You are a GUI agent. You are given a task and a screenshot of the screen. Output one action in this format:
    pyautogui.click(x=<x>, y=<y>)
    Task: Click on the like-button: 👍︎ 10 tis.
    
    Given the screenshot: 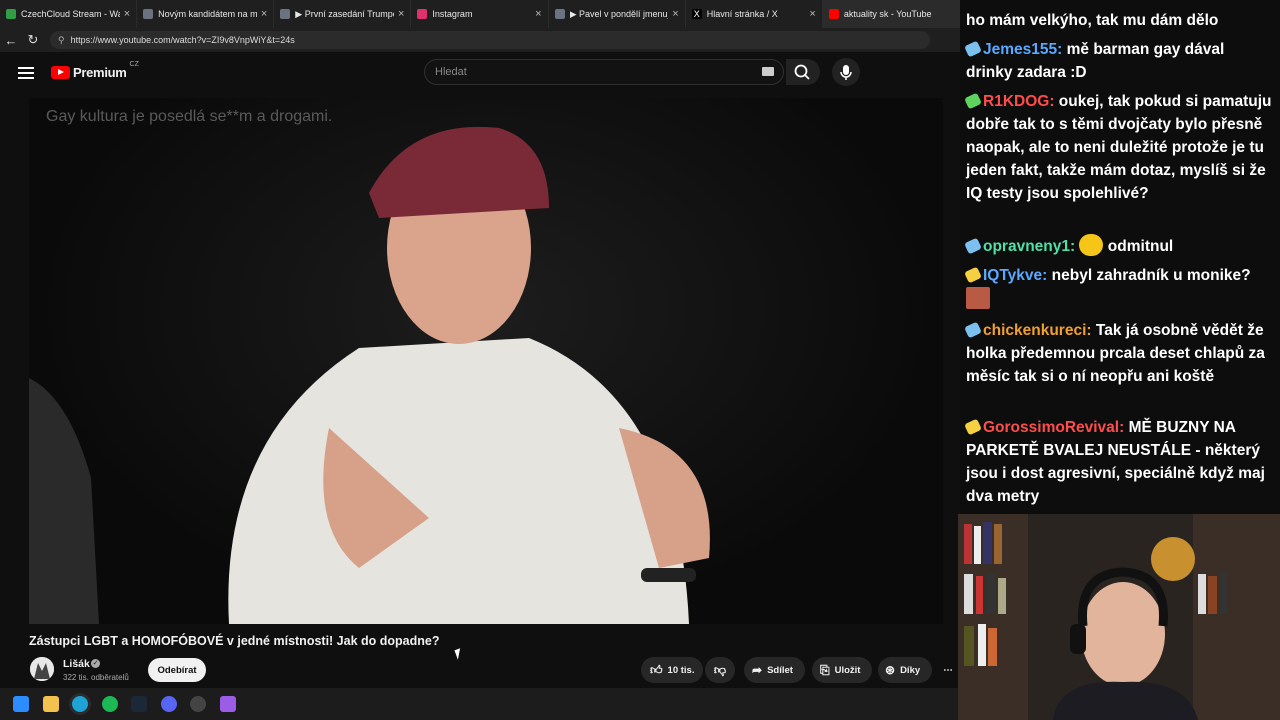 What is the action you would take?
    pyautogui.click(x=672, y=670)
    